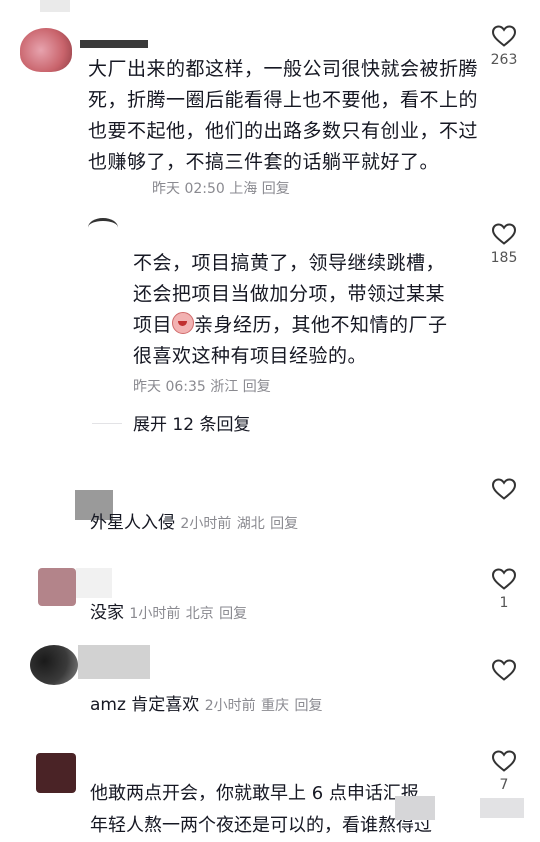  Describe the element at coordinates (250, 524) in the screenshot. I see `comment-location: 湖北` at that location.